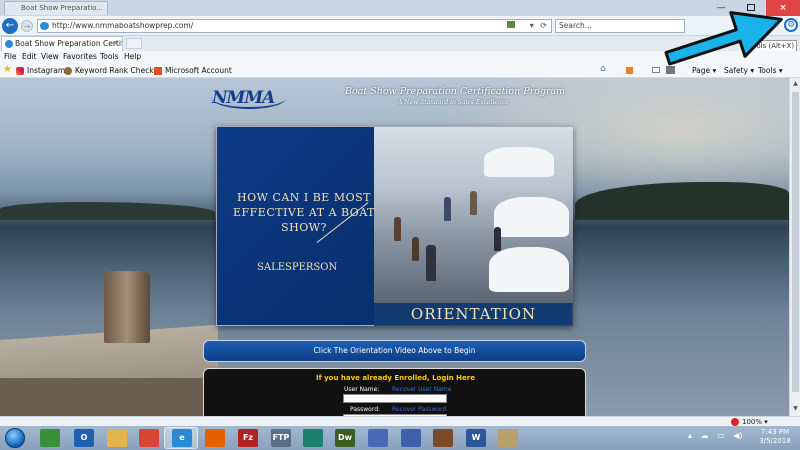 The width and height of the screenshot is (800, 450). Describe the element at coordinates (134, 43) in the screenshot. I see `new-tab-button` at that location.